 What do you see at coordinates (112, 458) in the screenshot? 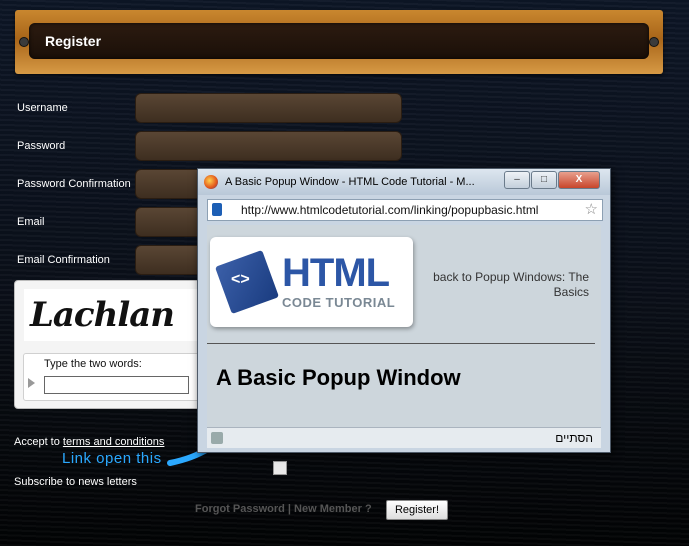
I see `annotation-text: Link open this` at bounding box center [112, 458].